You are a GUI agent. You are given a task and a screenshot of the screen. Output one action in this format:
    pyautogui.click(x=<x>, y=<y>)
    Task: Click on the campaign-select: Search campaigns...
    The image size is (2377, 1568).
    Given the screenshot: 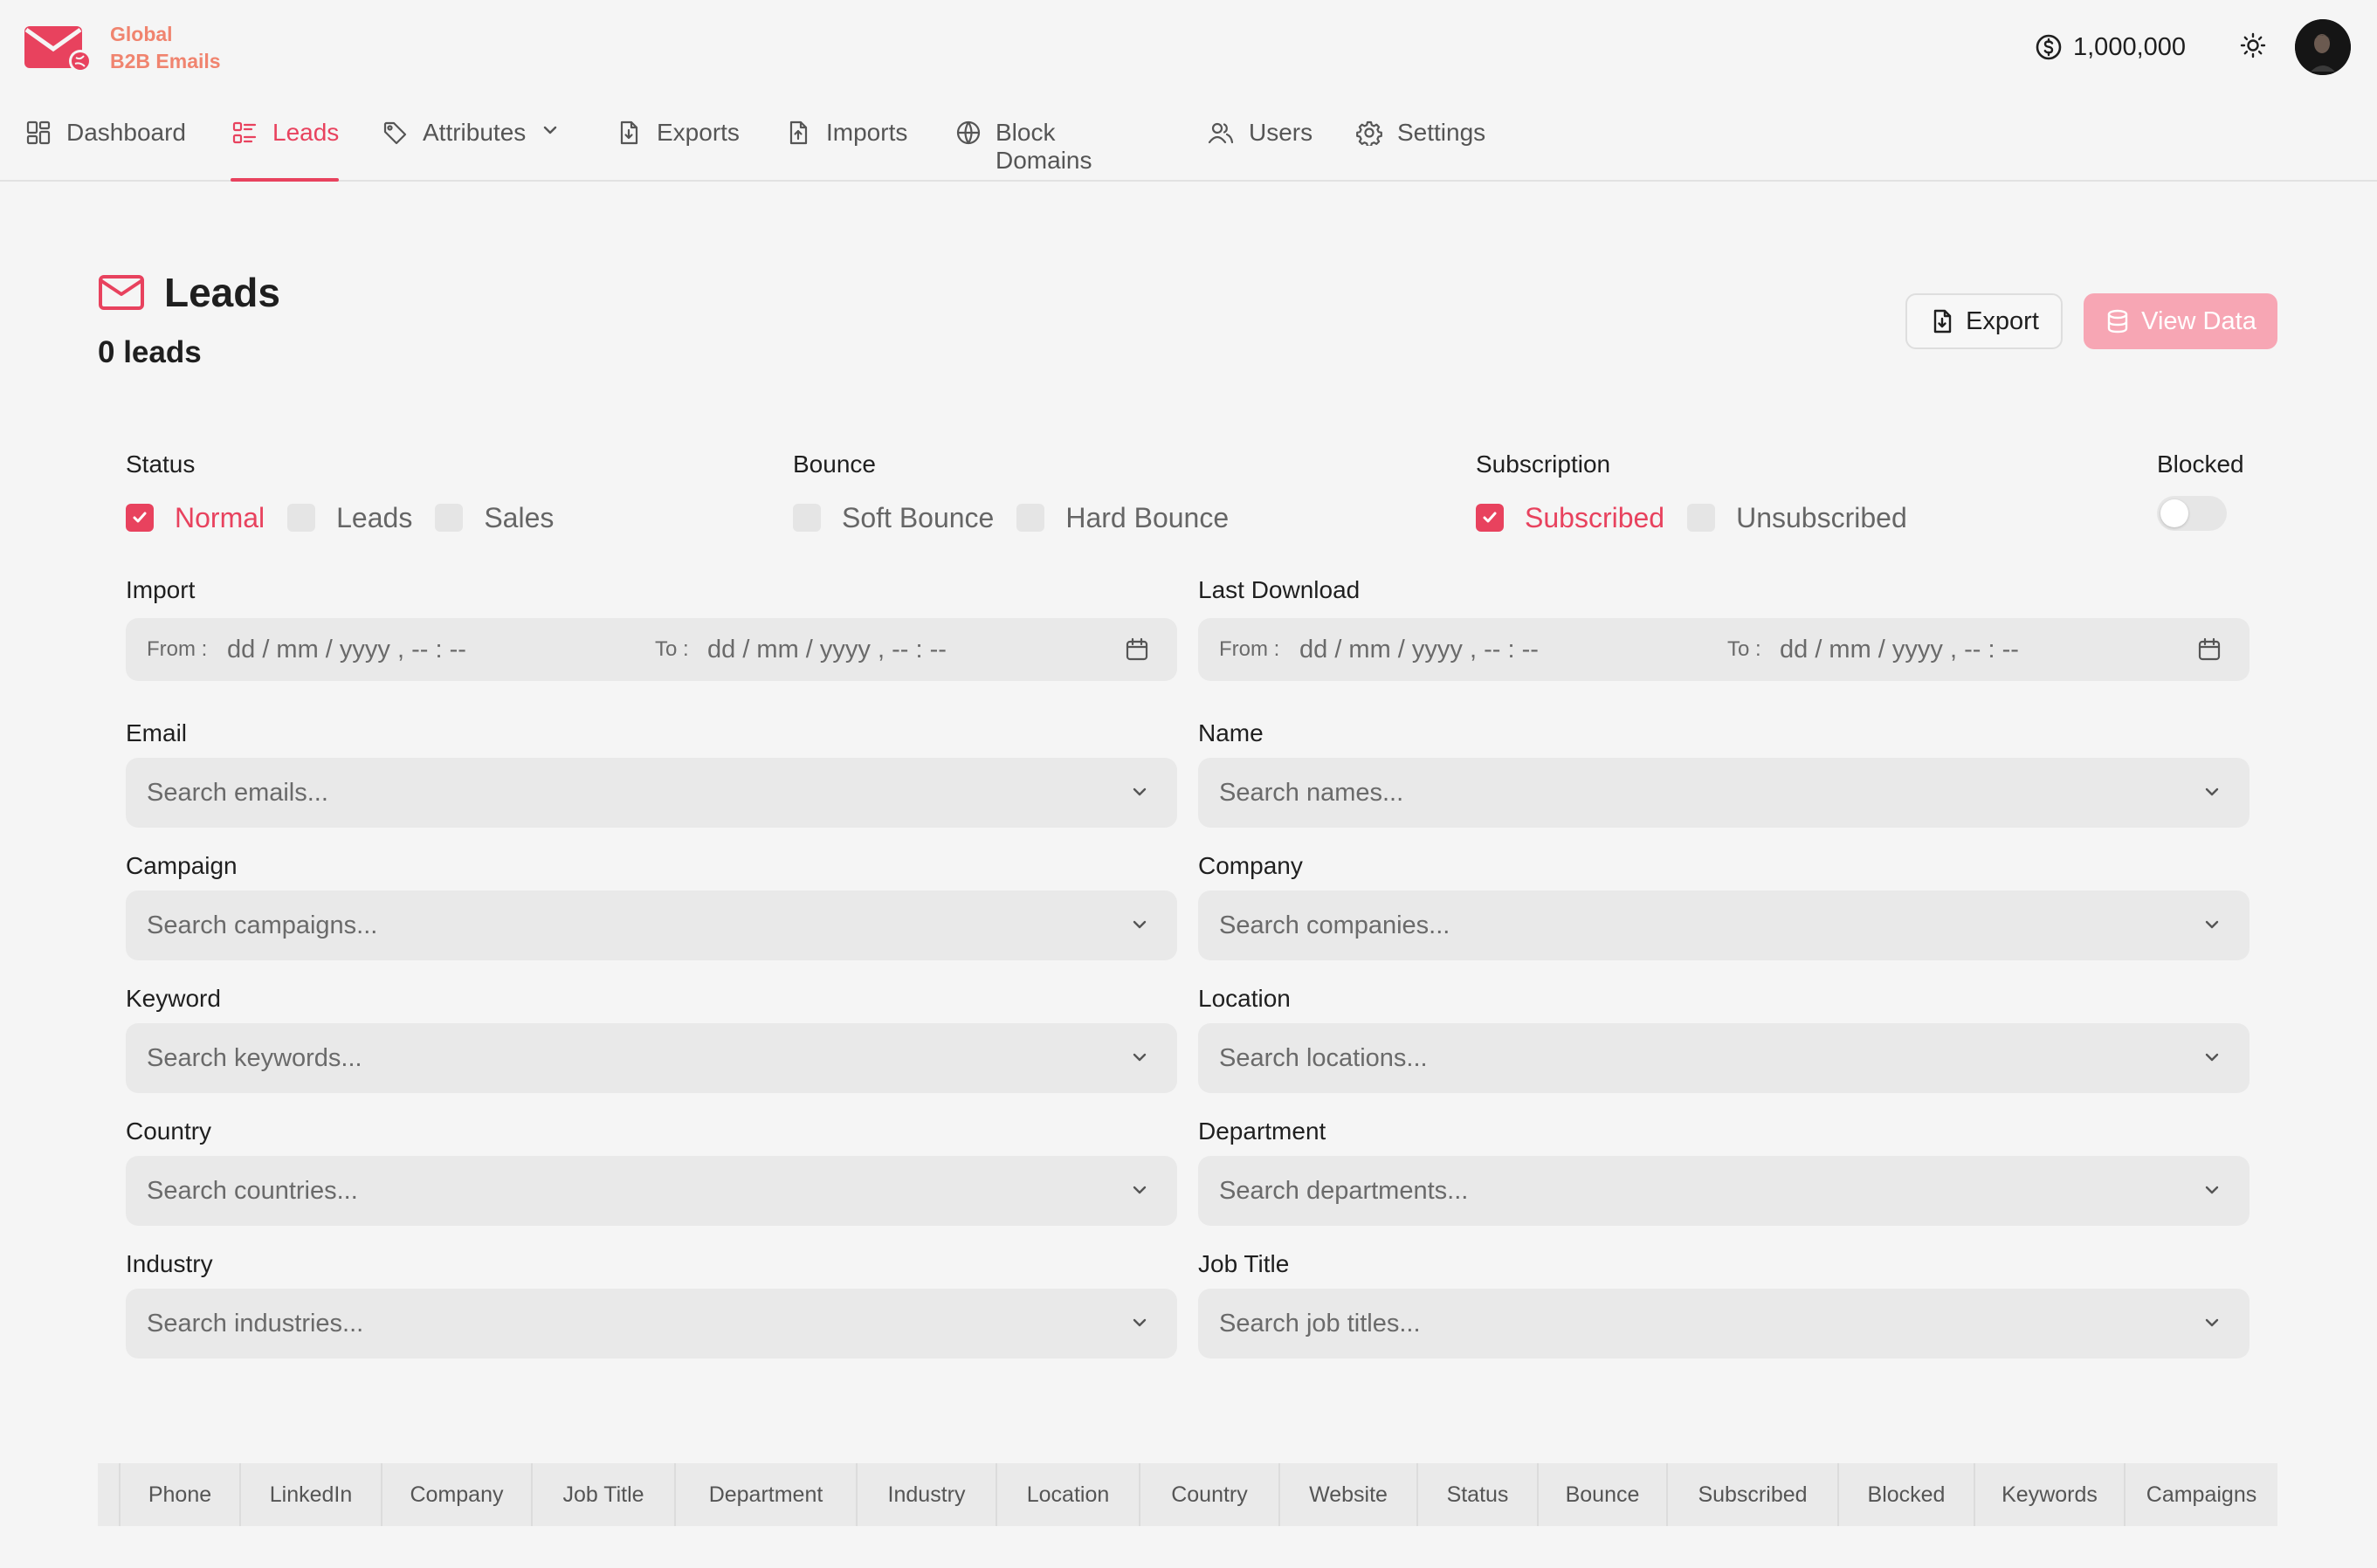 What is the action you would take?
    pyautogui.click(x=651, y=925)
    